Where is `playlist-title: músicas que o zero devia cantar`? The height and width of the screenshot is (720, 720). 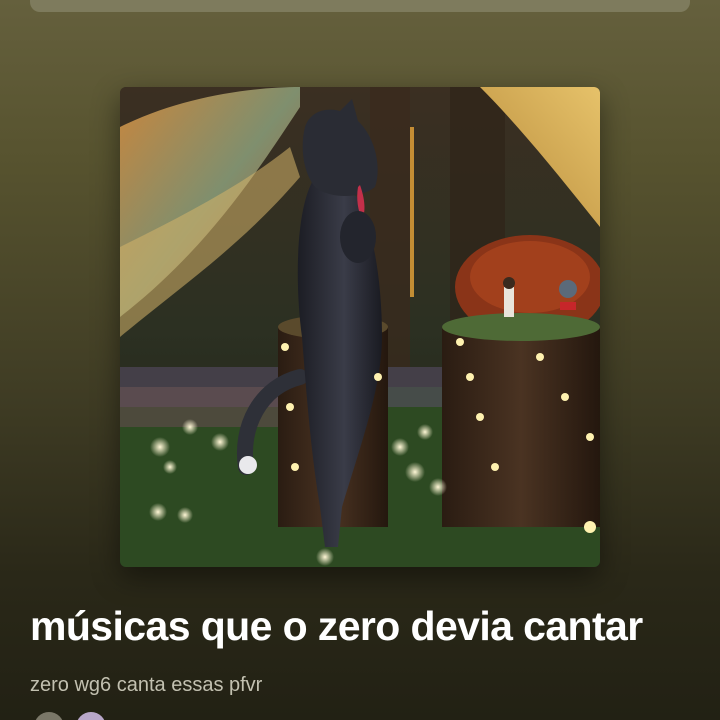 playlist-title: músicas que o zero devia cantar is located at coordinates (336, 626).